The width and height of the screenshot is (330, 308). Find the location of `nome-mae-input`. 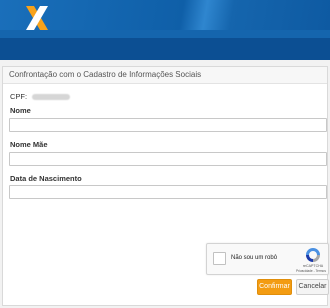

nome-mae-input is located at coordinates (168, 159).